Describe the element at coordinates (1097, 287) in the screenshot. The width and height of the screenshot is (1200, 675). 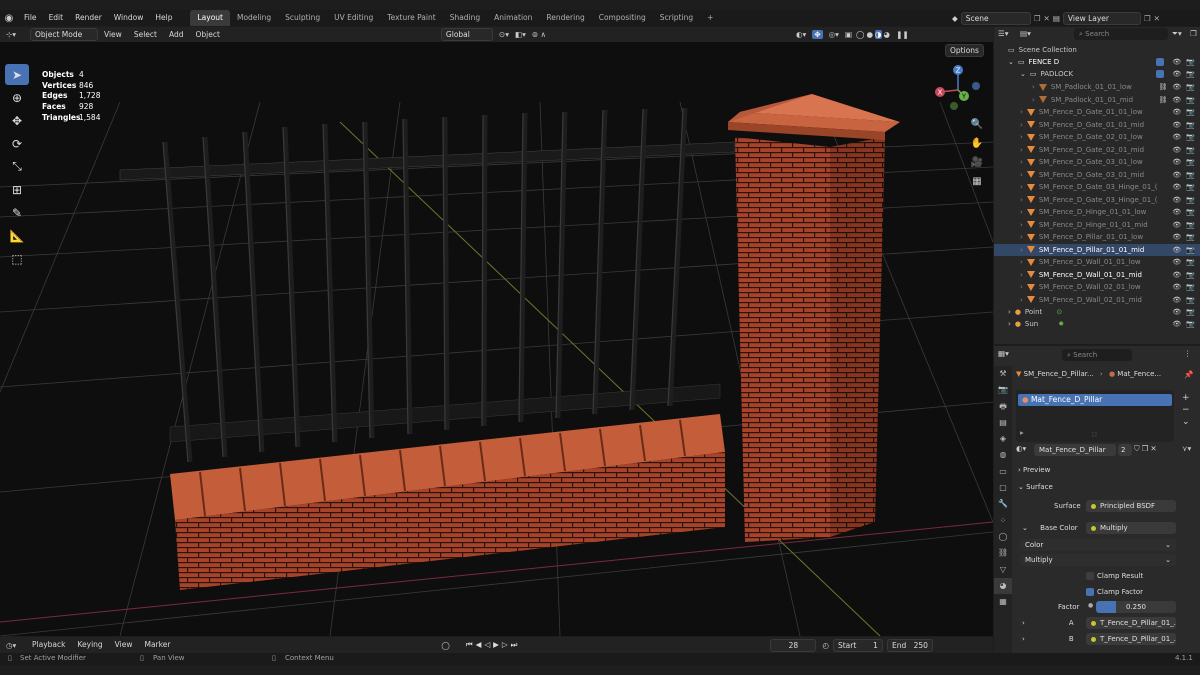
I see `outliner-row-object: › SM_Fence_D_Wall_02_01_low 👁 📷` at that location.